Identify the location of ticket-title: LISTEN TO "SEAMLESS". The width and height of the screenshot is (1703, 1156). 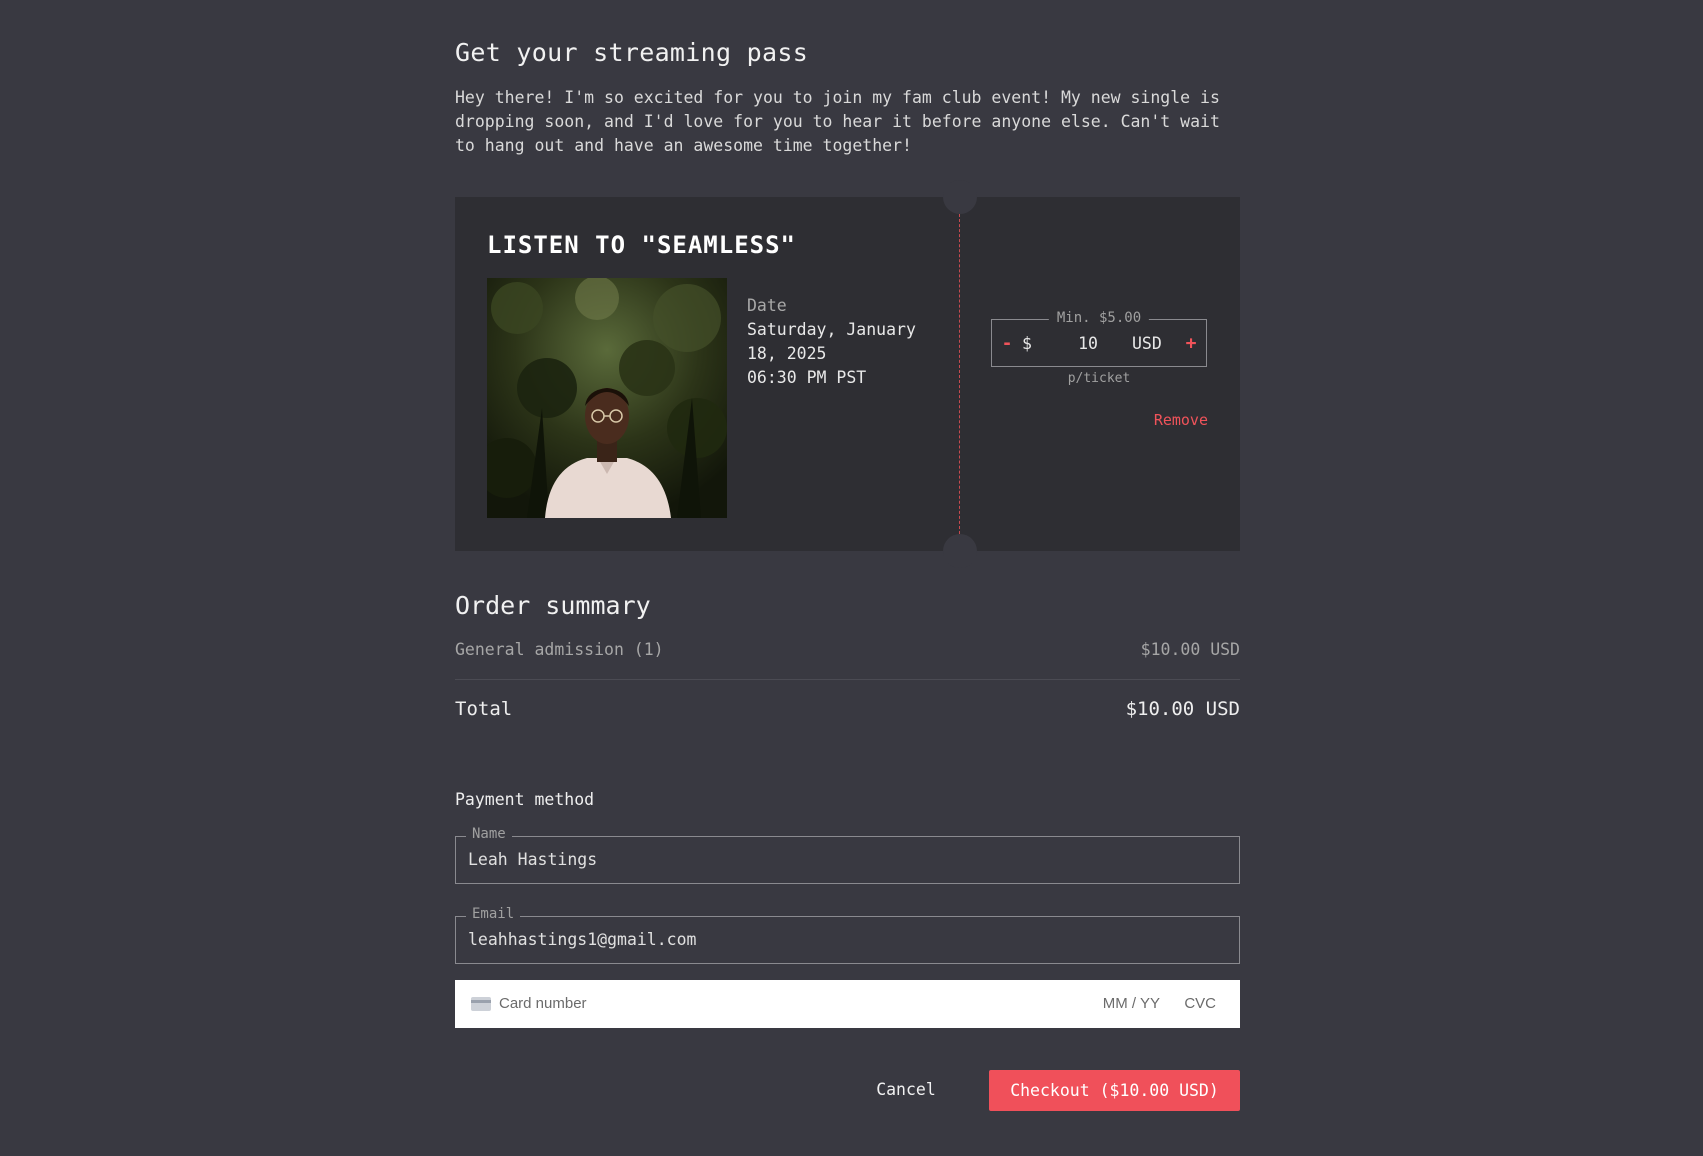
(641, 245).